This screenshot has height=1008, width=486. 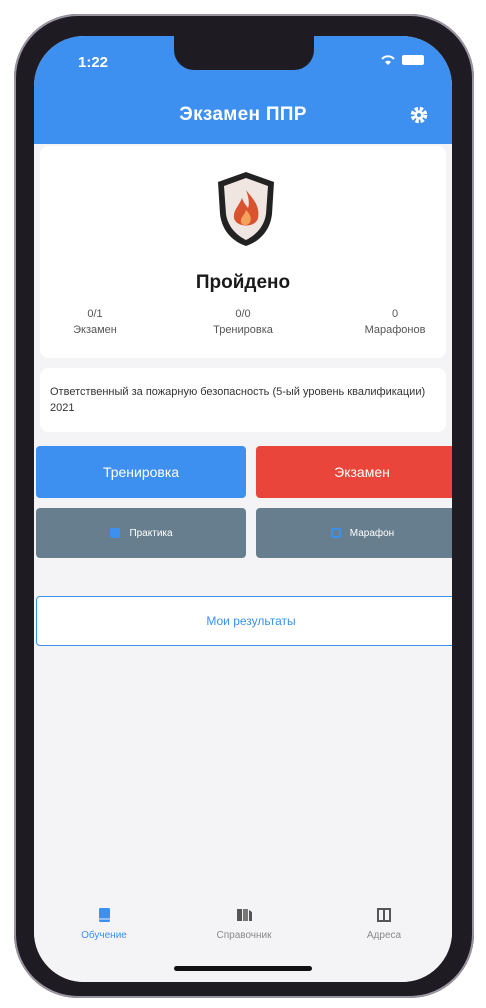 What do you see at coordinates (95, 314) in the screenshot?
I see `stat-value: 0/1` at bounding box center [95, 314].